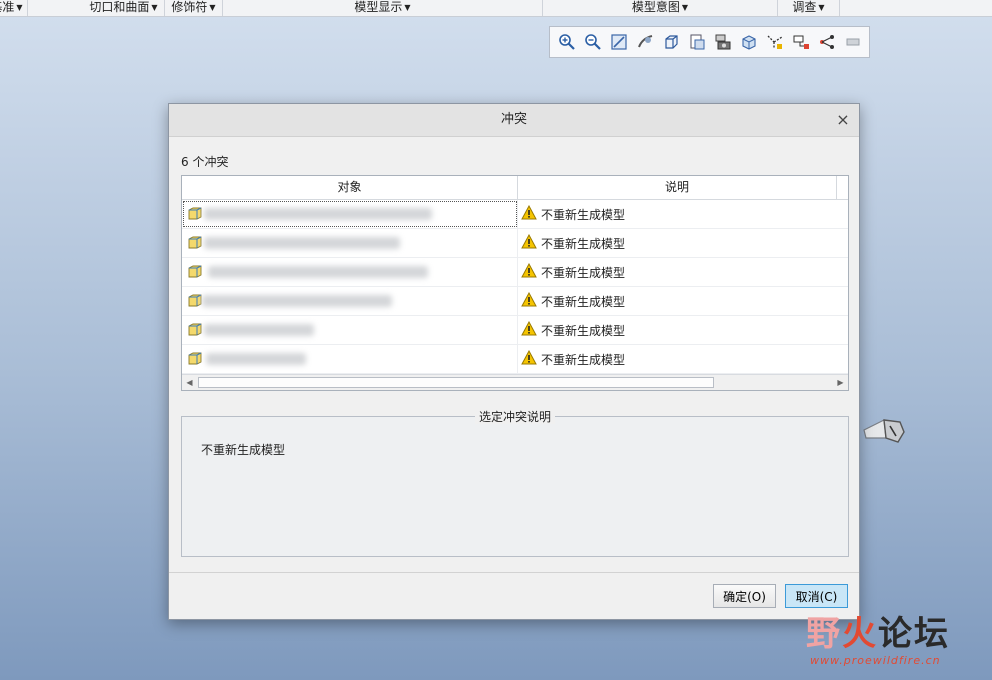  I want to click on ribbon-label: 调查, so click(804, 7).